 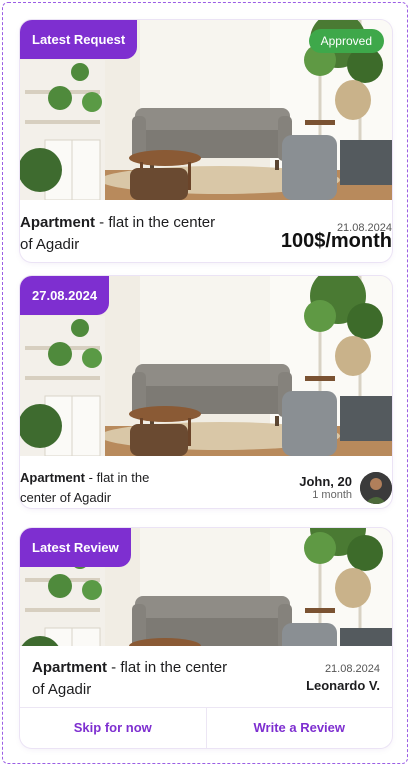 I want to click on review-date: 21.08.2024, so click(x=352, y=669).